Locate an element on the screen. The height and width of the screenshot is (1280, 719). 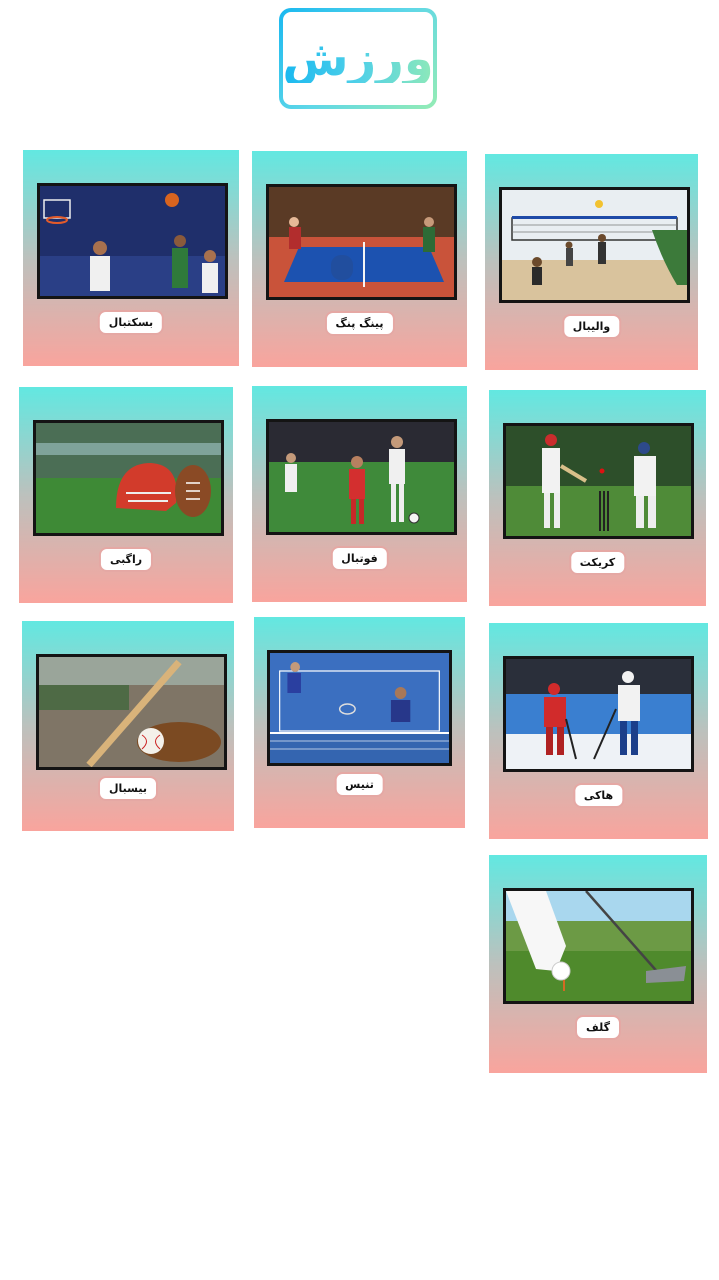
sport-label: فوتبال is located at coordinates (359, 558).